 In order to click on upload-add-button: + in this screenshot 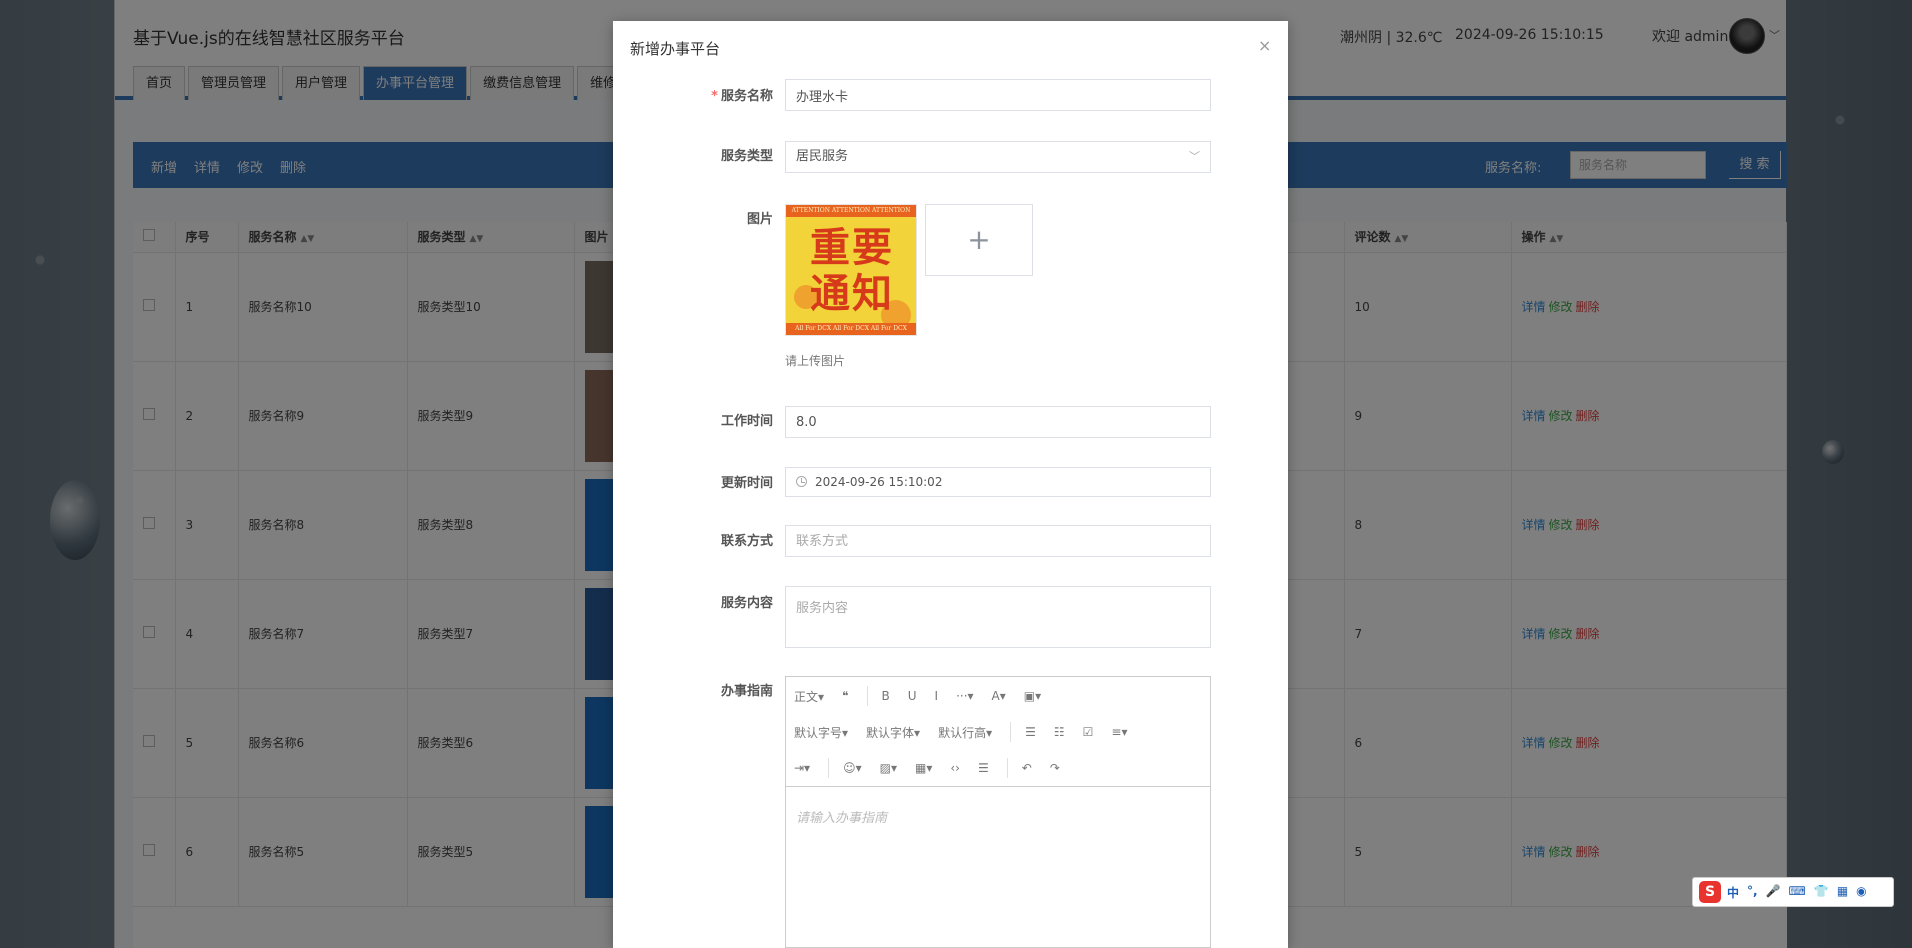, I will do `click(979, 240)`.